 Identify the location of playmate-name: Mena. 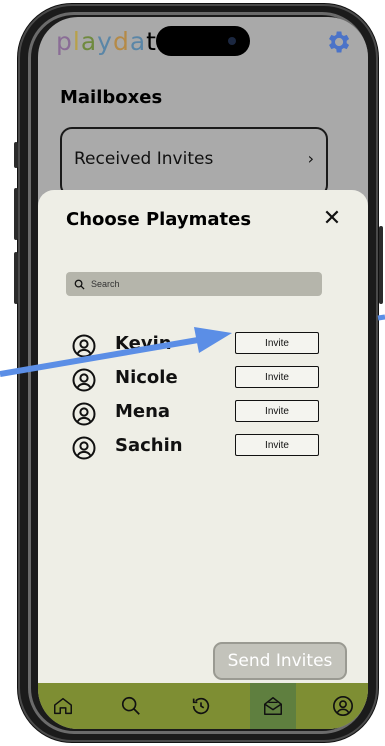
(143, 411).